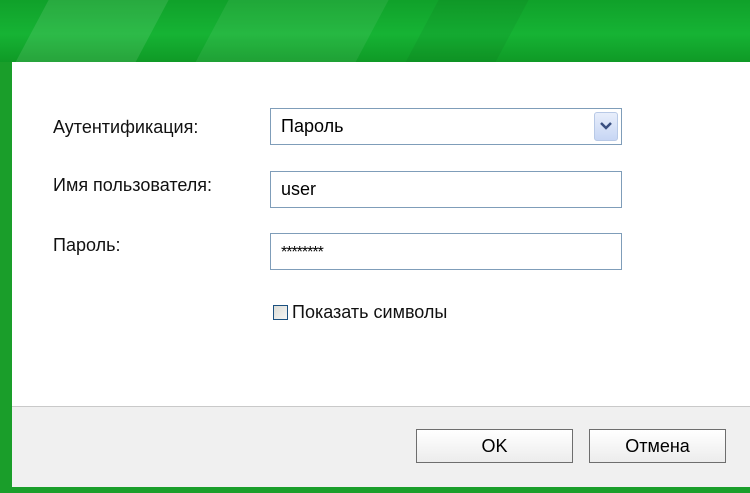  Describe the element at coordinates (657, 446) in the screenshot. I see `cancel-button: Отмена` at that location.